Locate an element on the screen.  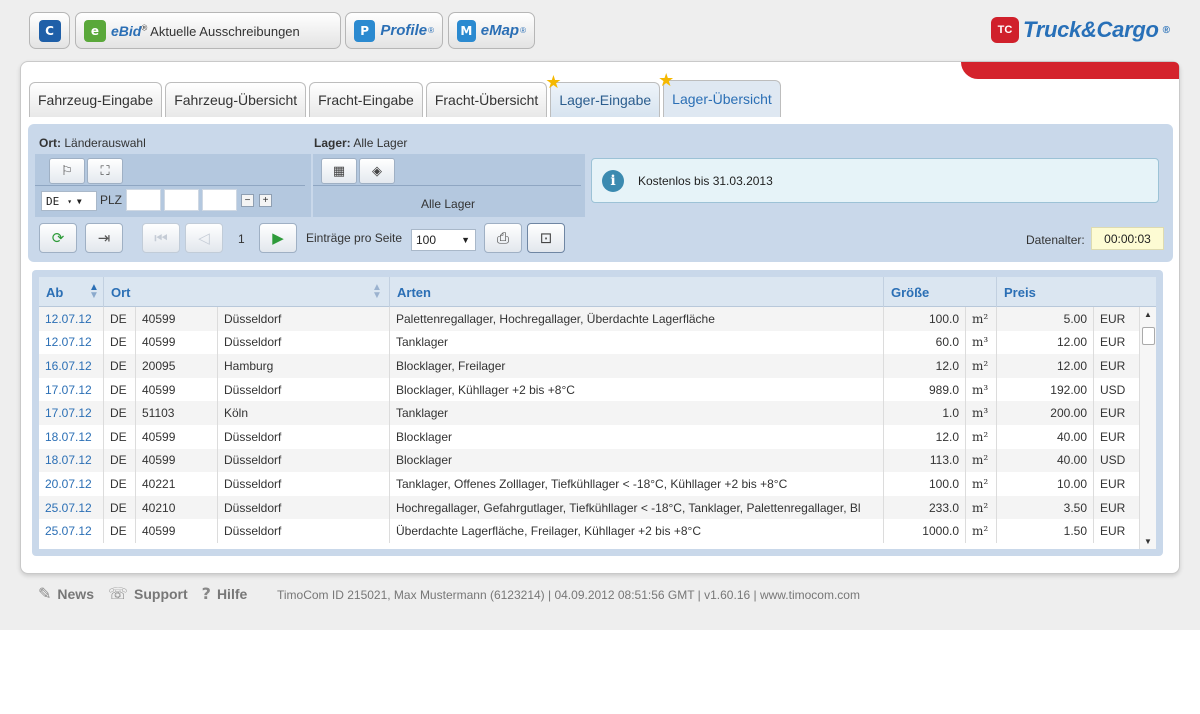
news-icon: ✎ is located at coordinates (45, 593).